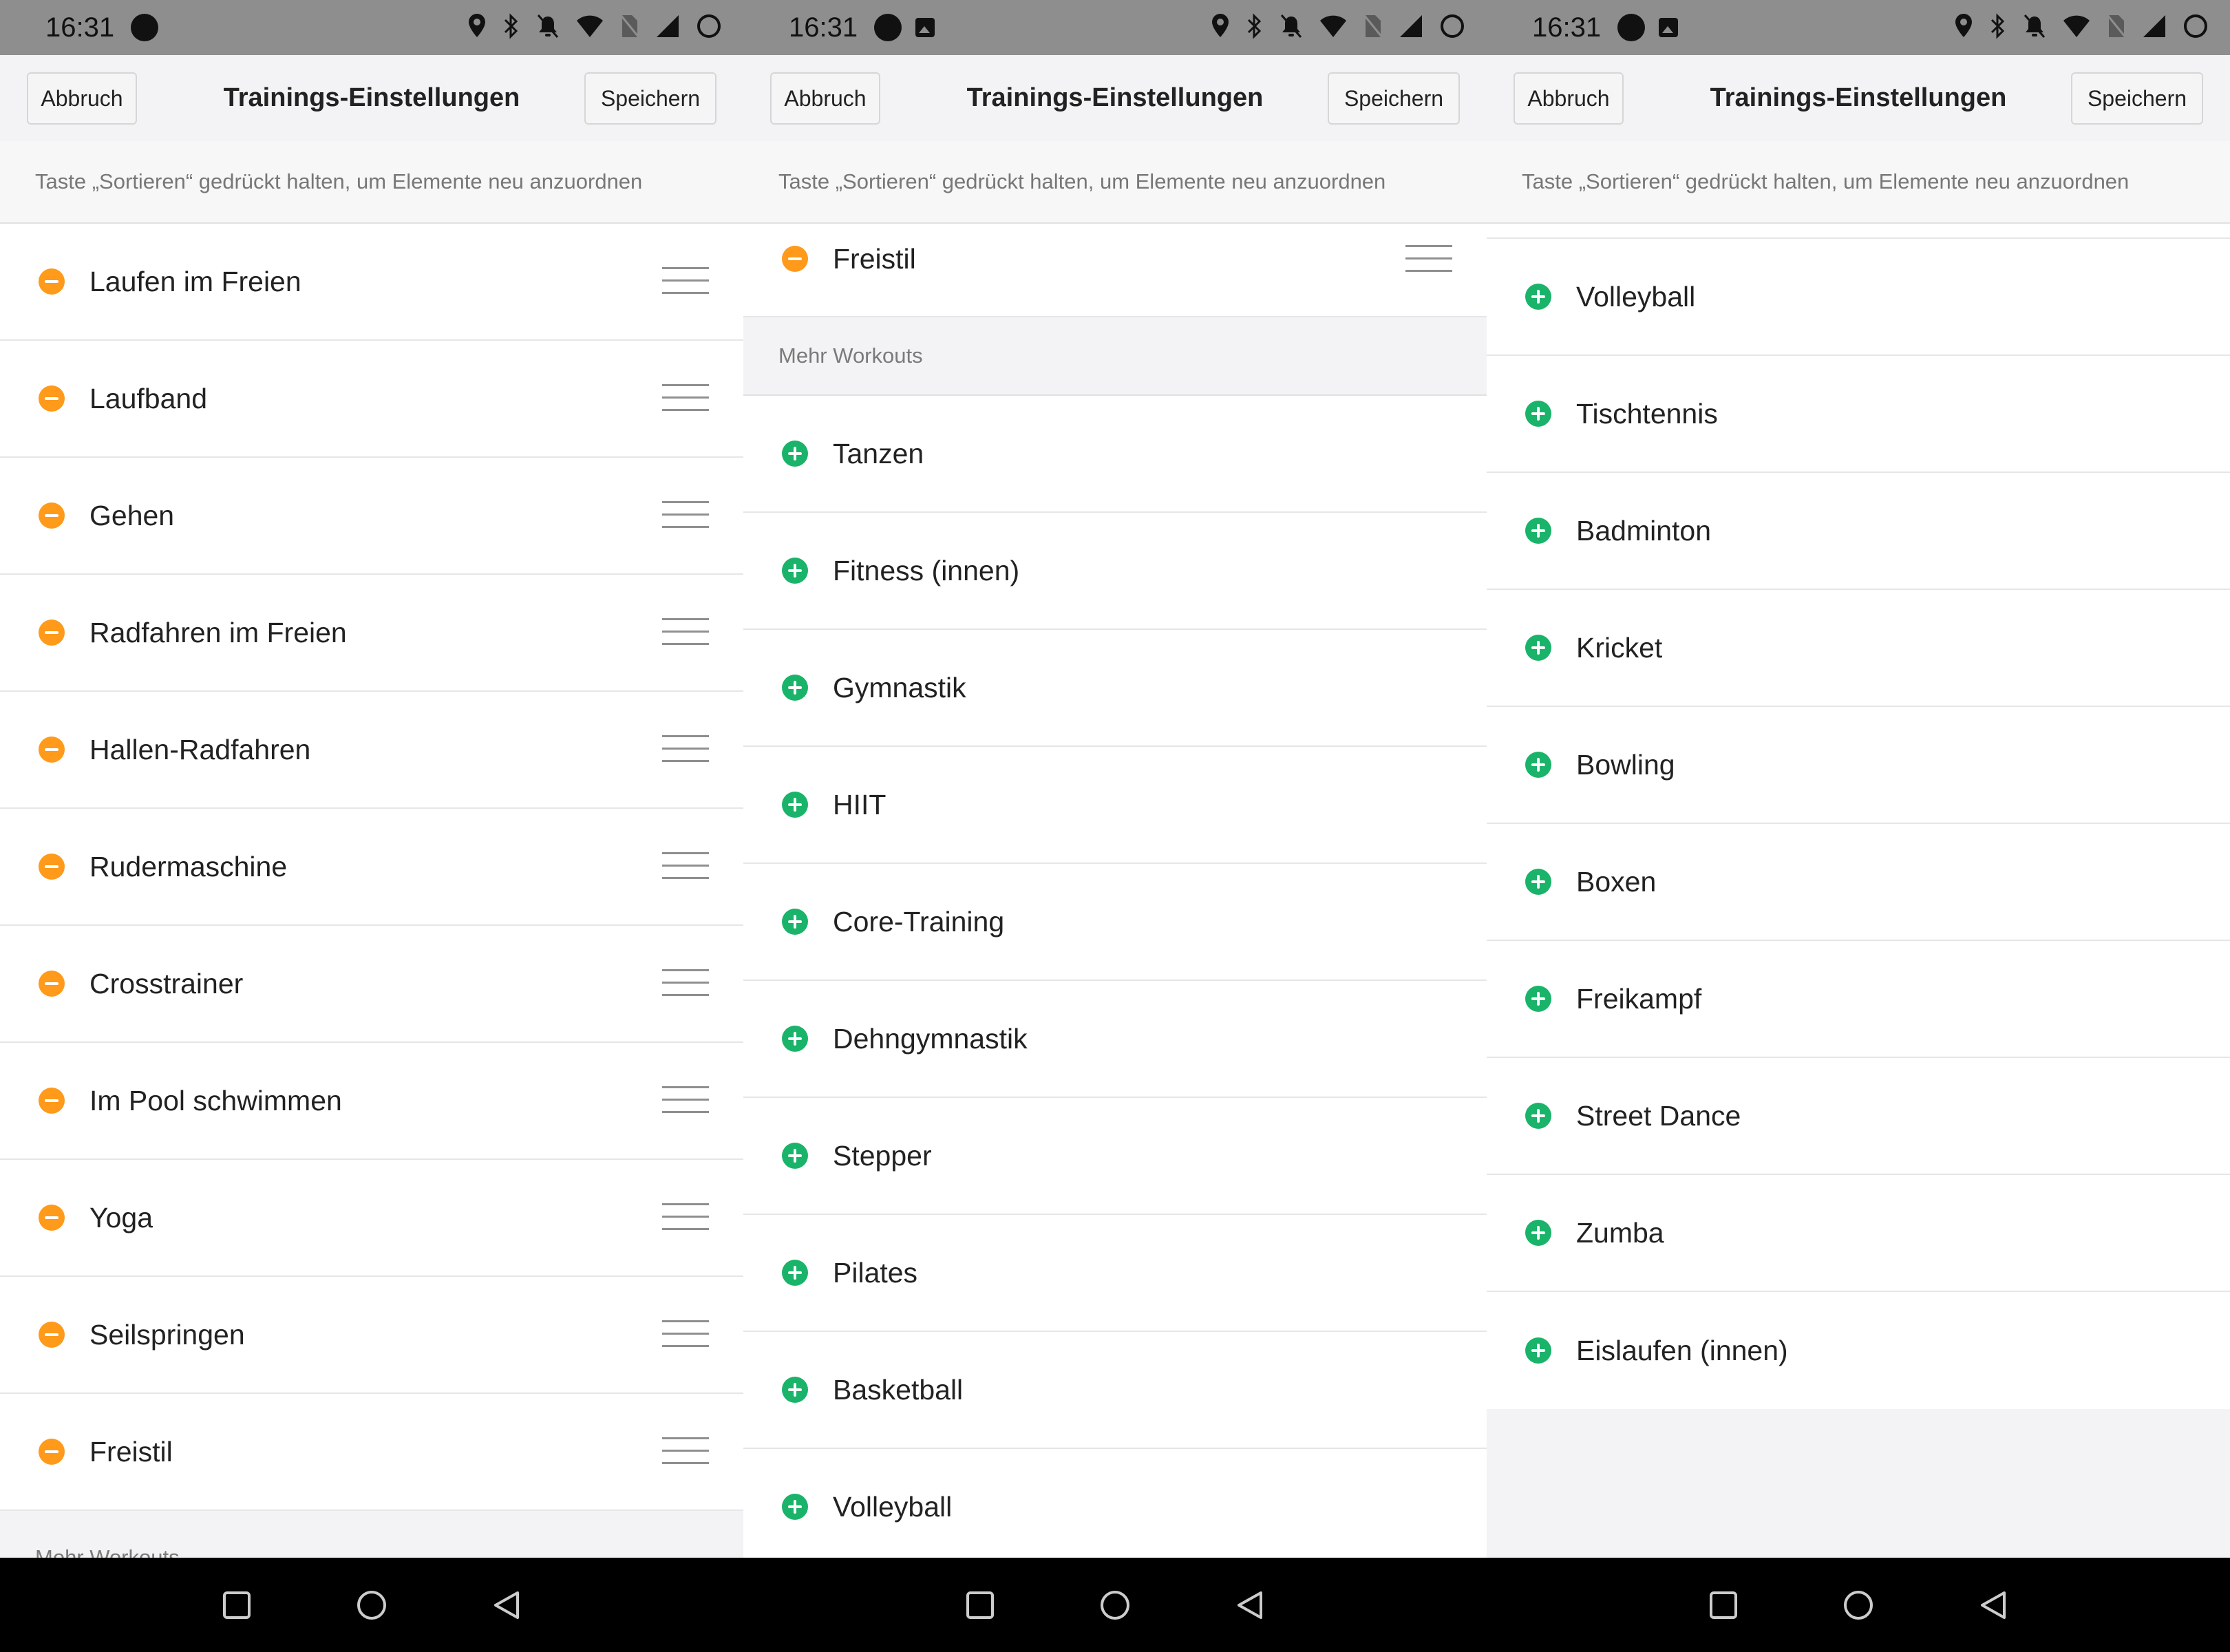 The width and height of the screenshot is (2230, 1652). Describe the element at coordinates (1858, 883) in the screenshot. I see `list-item-available: Boxen` at that location.